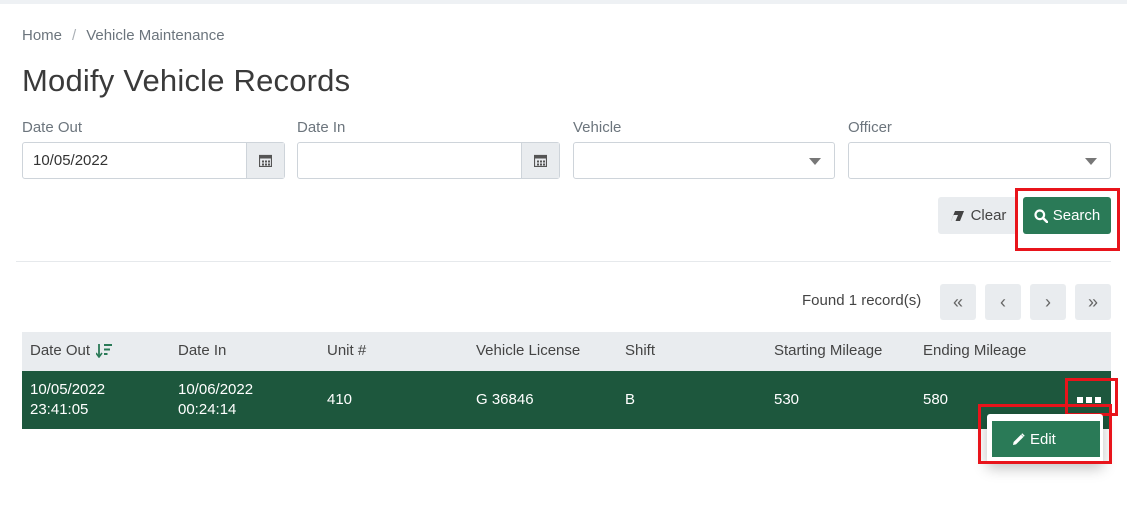 This screenshot has width=1127, height=506. Describe the element at coordinates (186, 80) in the screenshot. I see `page-title: Modify Vehicle Records` at that location.